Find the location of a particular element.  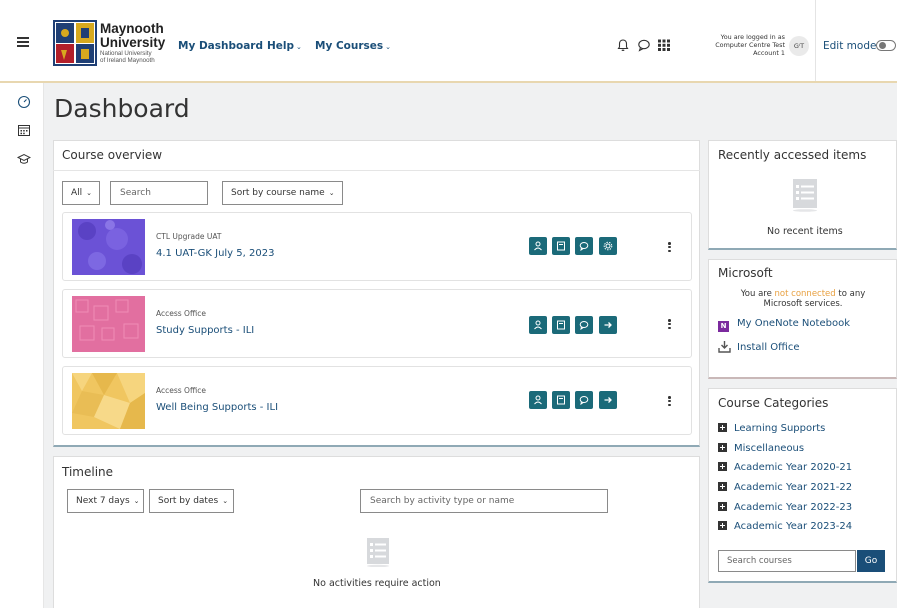

course-card: Access Office Well Being Supports - ILI is located at coordinates (377, 400).